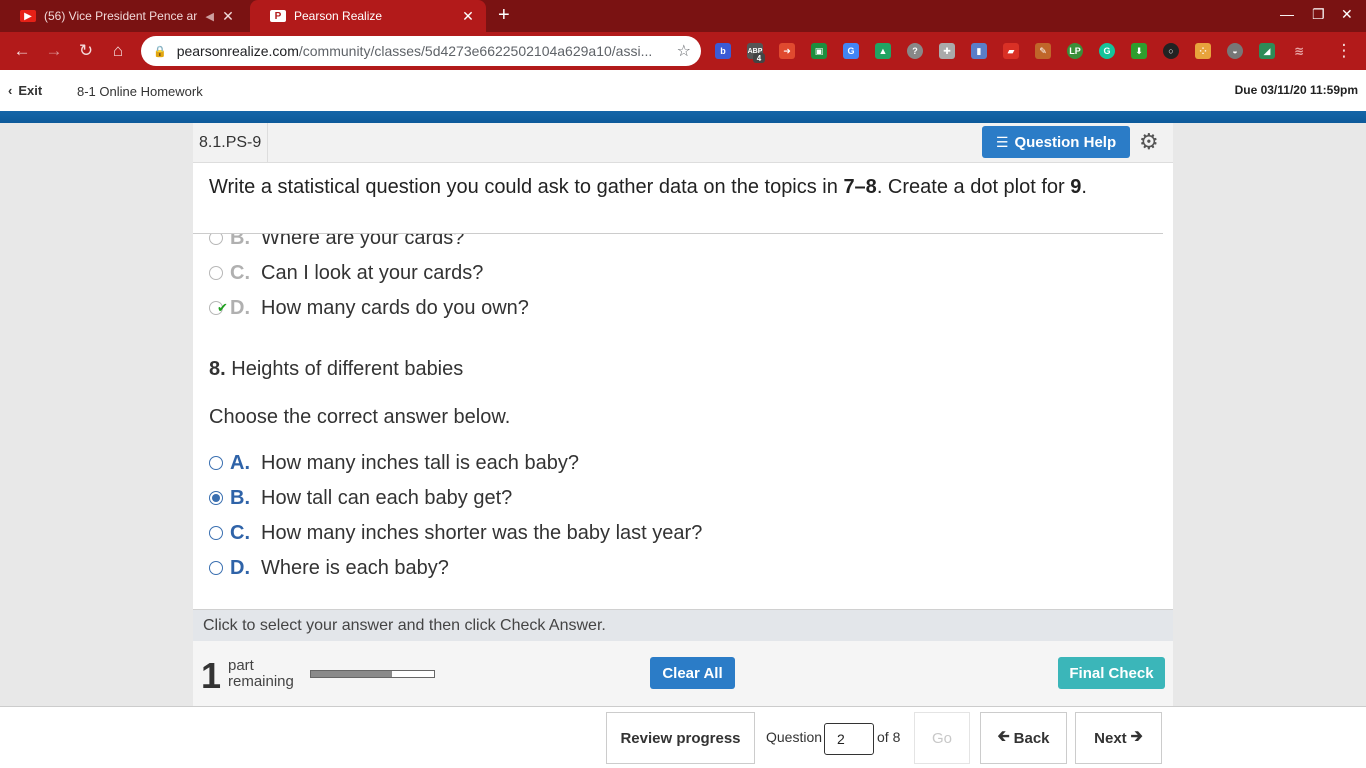 This screenshot has width=1366, height=768. I want to click on list-icon: ☰, so click(1002, 141).